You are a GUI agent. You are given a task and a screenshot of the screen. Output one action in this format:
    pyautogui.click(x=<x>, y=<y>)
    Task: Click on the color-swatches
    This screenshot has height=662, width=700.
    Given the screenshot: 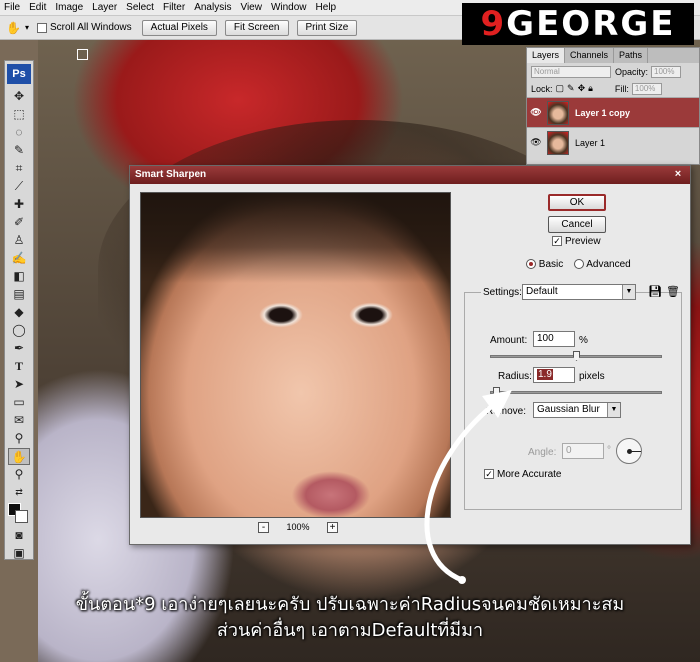 What is the action you would take?
    pyautogui.click(x=19, y=514)
    